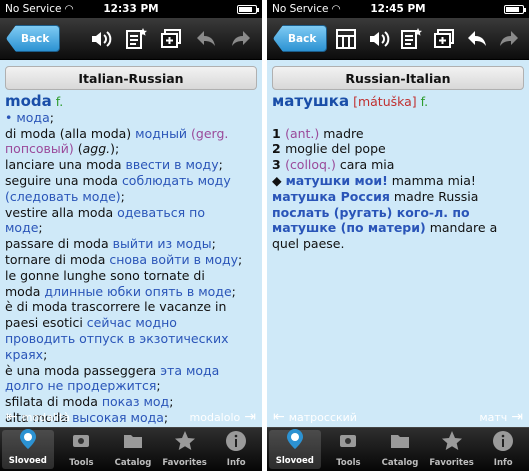 The image size is (529, 471). What do you see at coordinates (96, 149) in the screenshot?
I see `article-text: agg.` at bounding box center [96, 149].